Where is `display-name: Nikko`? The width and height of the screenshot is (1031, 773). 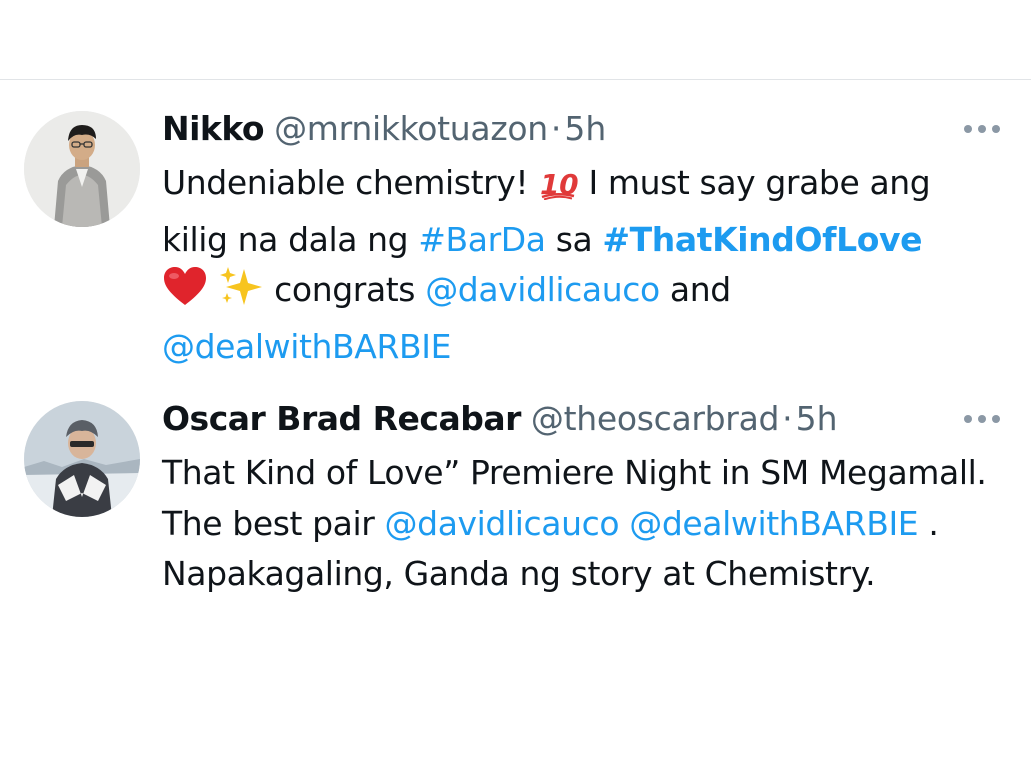 display-name: Nikko is located at coordinates (213, 128).